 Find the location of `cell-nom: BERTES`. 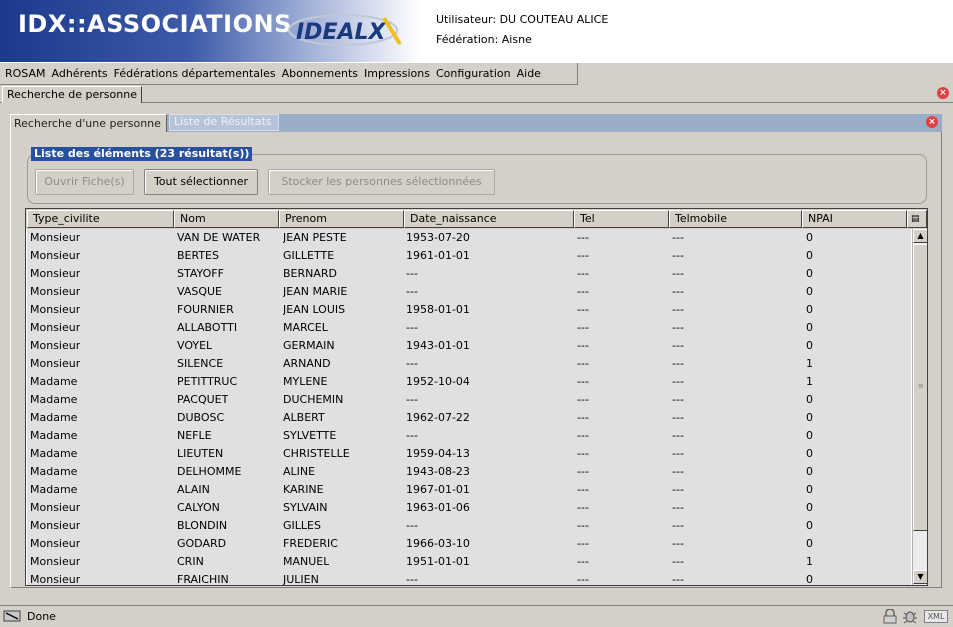

cell-nom: BERTES is located at coordinates (198, 255).